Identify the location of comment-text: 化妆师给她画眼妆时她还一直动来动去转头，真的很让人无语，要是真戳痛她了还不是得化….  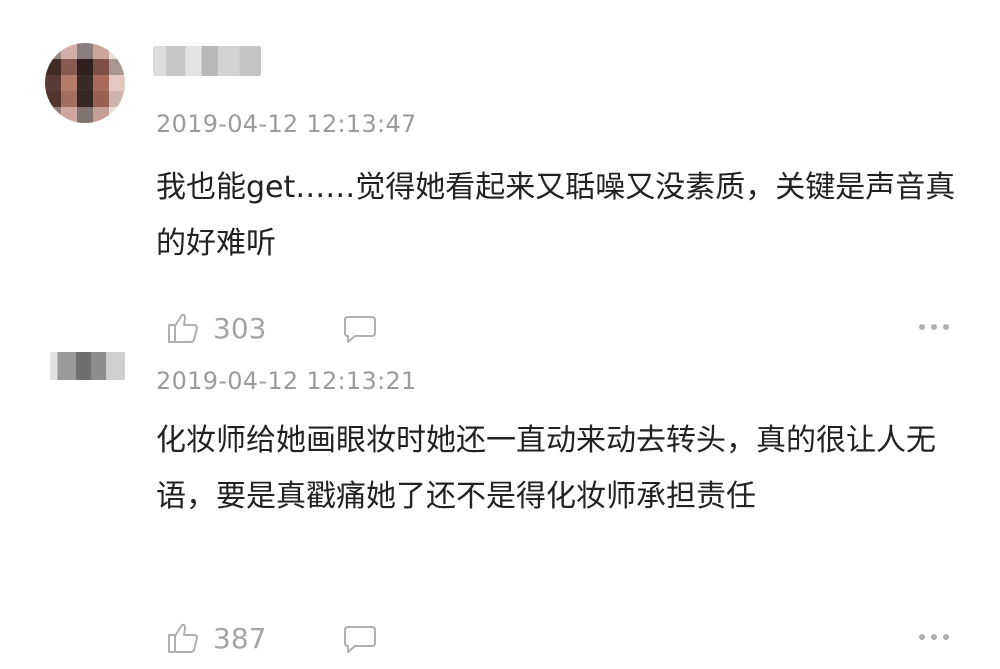
(546, 468).